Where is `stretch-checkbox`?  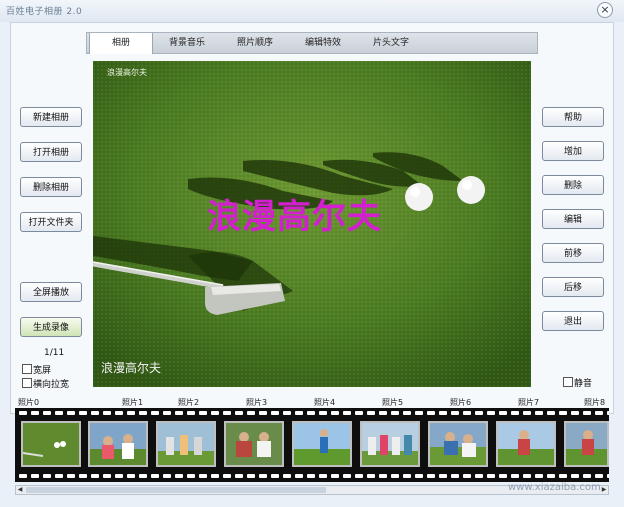 stretch-checkbox is located at coordinates (27, 383).